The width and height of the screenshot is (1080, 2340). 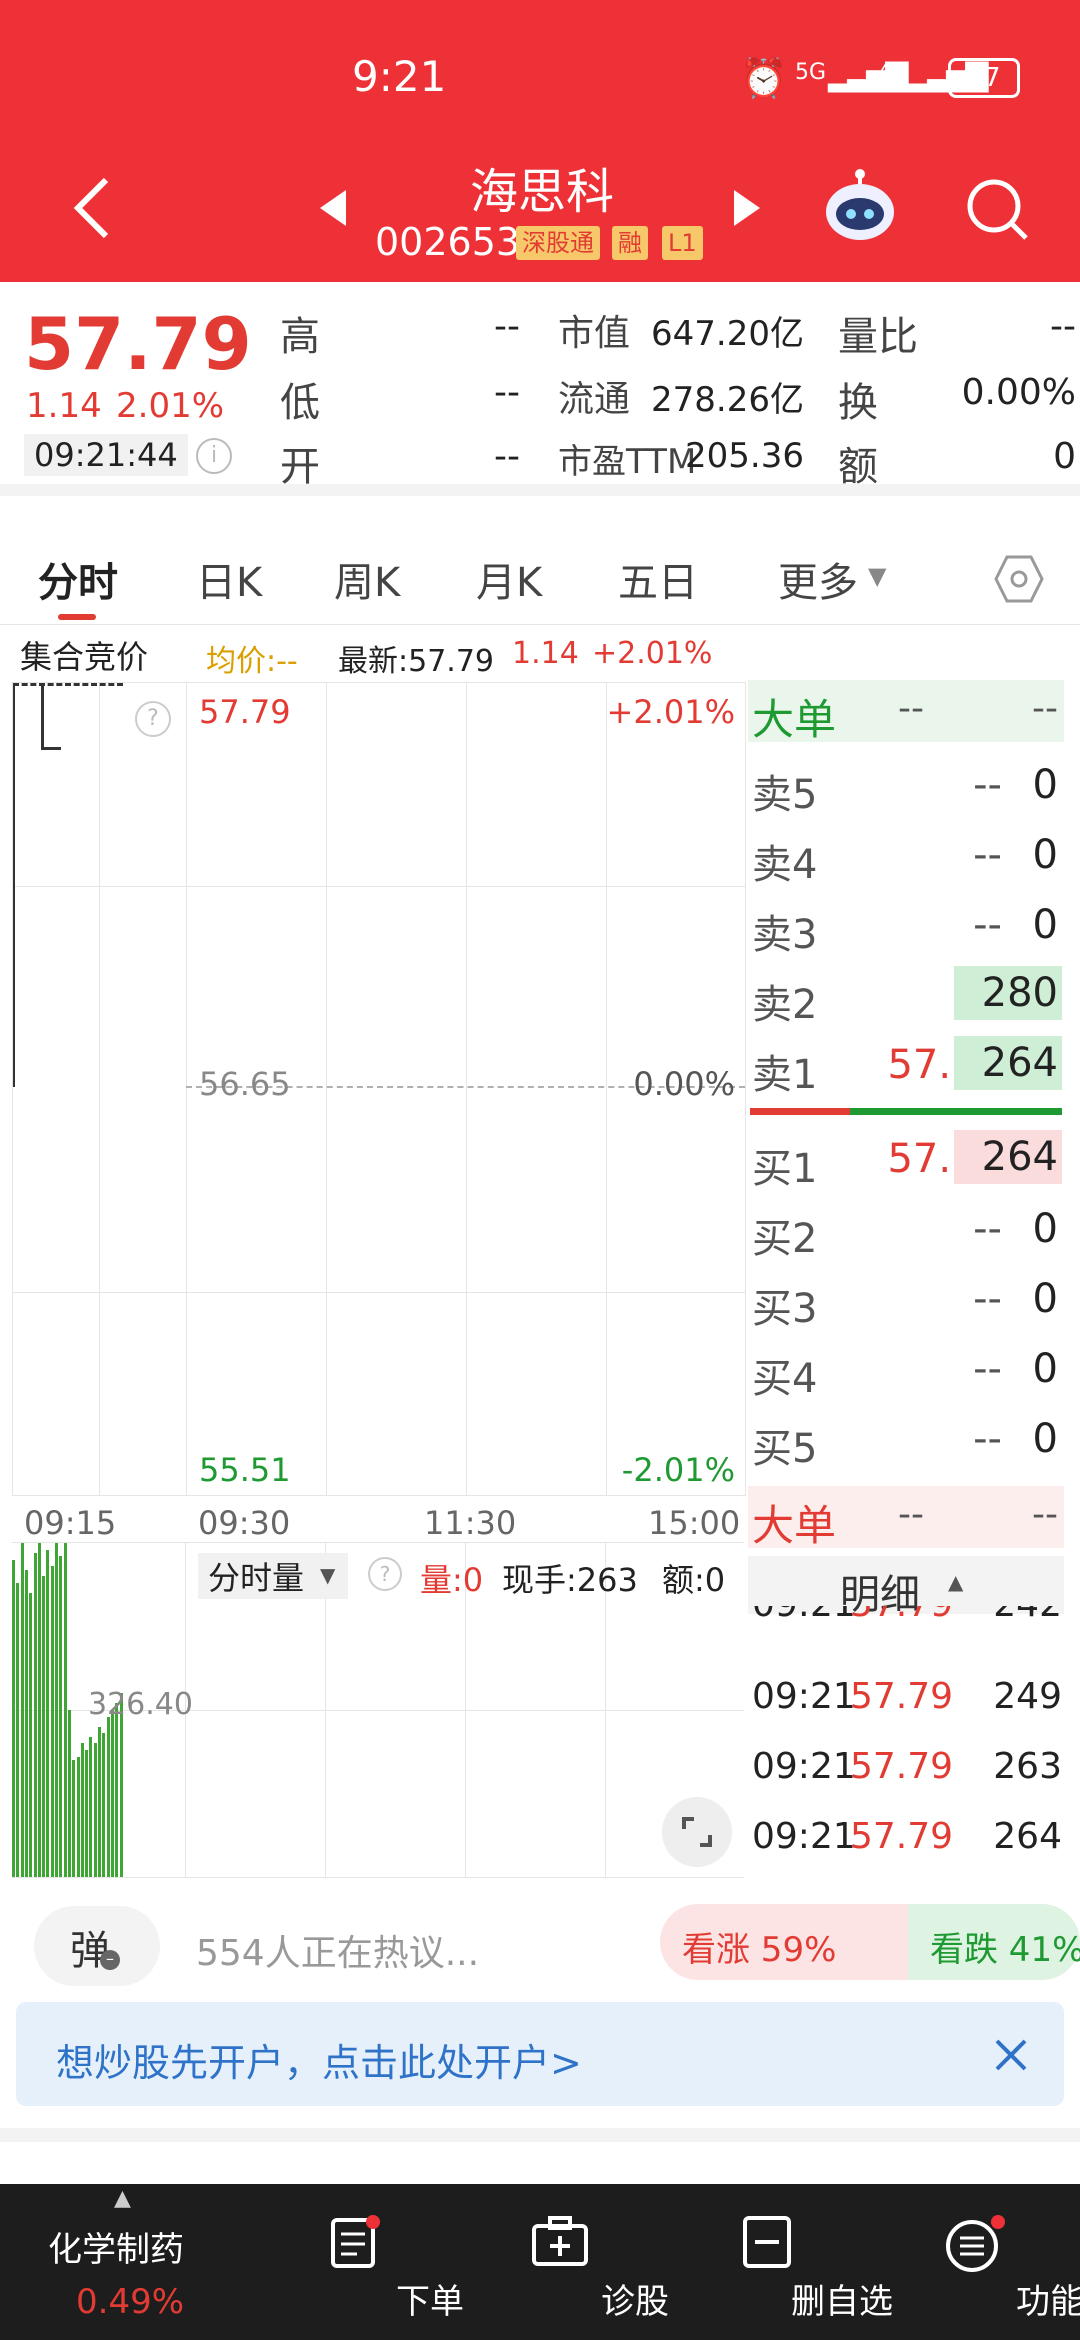 I want to click on float-value: 278.26亿, so click(x=727, y=400).